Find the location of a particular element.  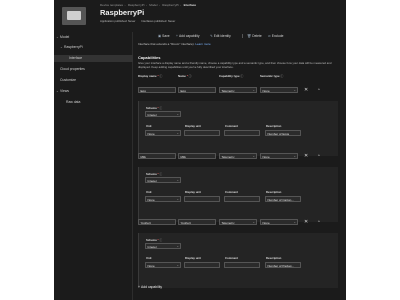

device-template-icon is located at coordinates (74, 16).